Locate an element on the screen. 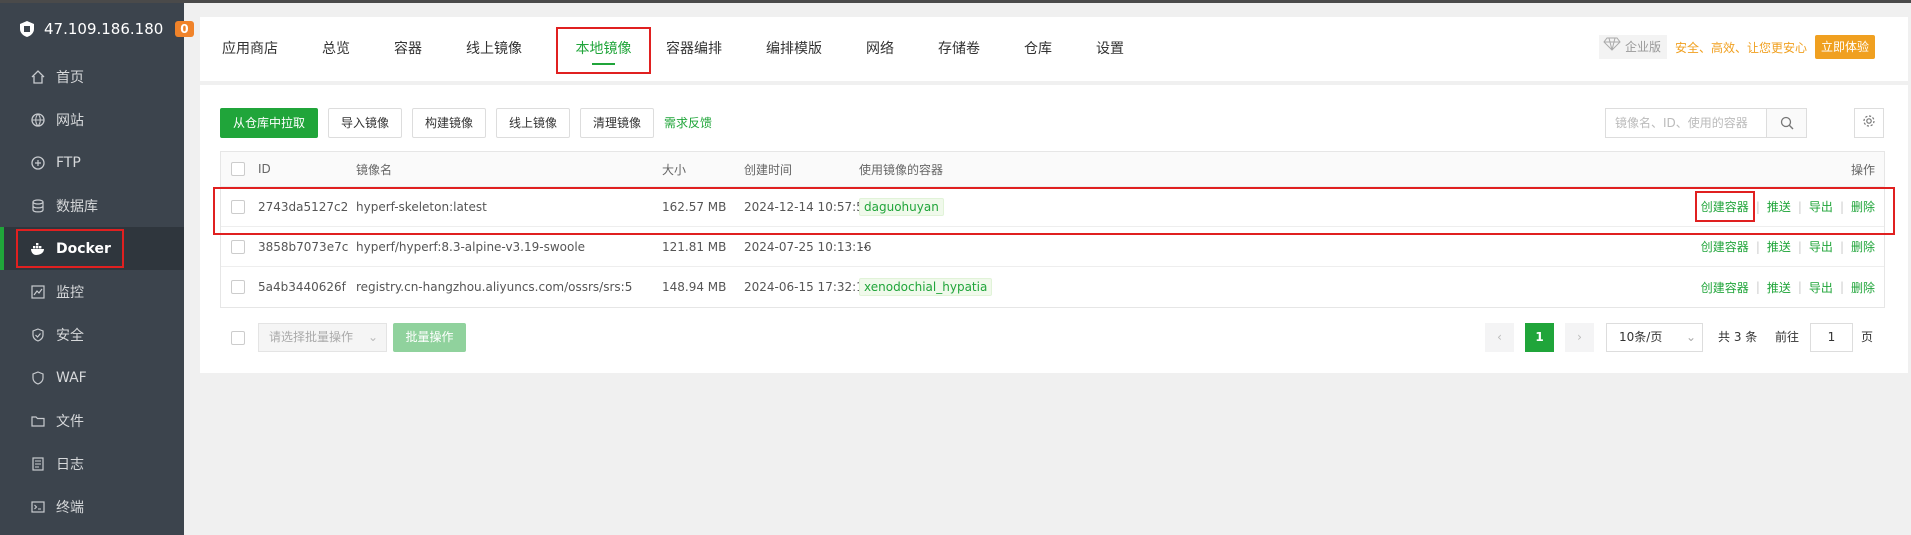  sidebar-item-label: WAF is located at coordinates (71, 377).